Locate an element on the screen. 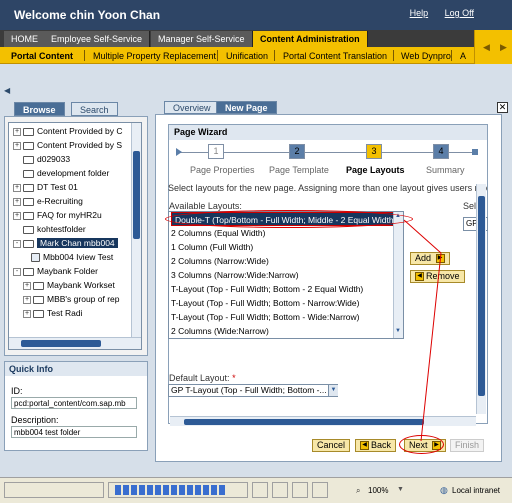 The image size is (512, 503). annotation-arrow is located at coordinates (422, 330).